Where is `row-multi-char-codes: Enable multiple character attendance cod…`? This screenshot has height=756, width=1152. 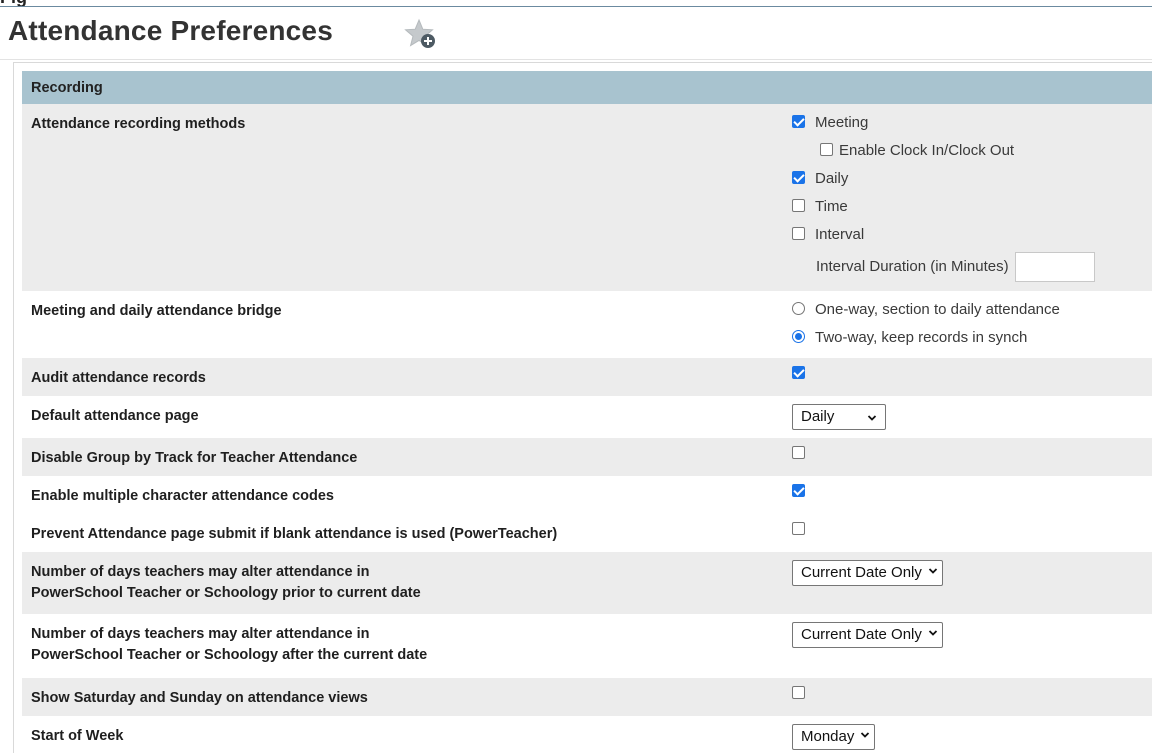 row-multi-char-codes: Enable multiple character attendance cod… is located at coordinates (587, 495).